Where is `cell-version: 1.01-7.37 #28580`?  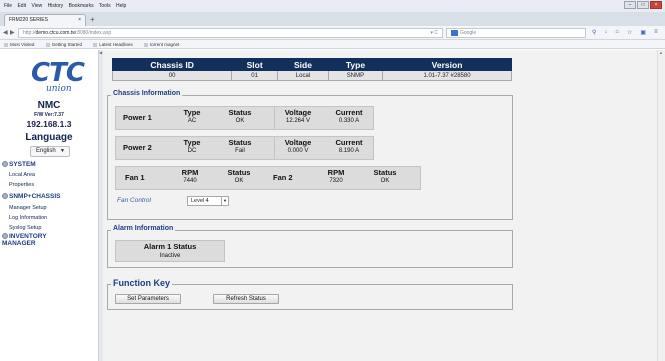 cell-version: 1.01-7.37 #28580 is located at coordinates (447, 75).